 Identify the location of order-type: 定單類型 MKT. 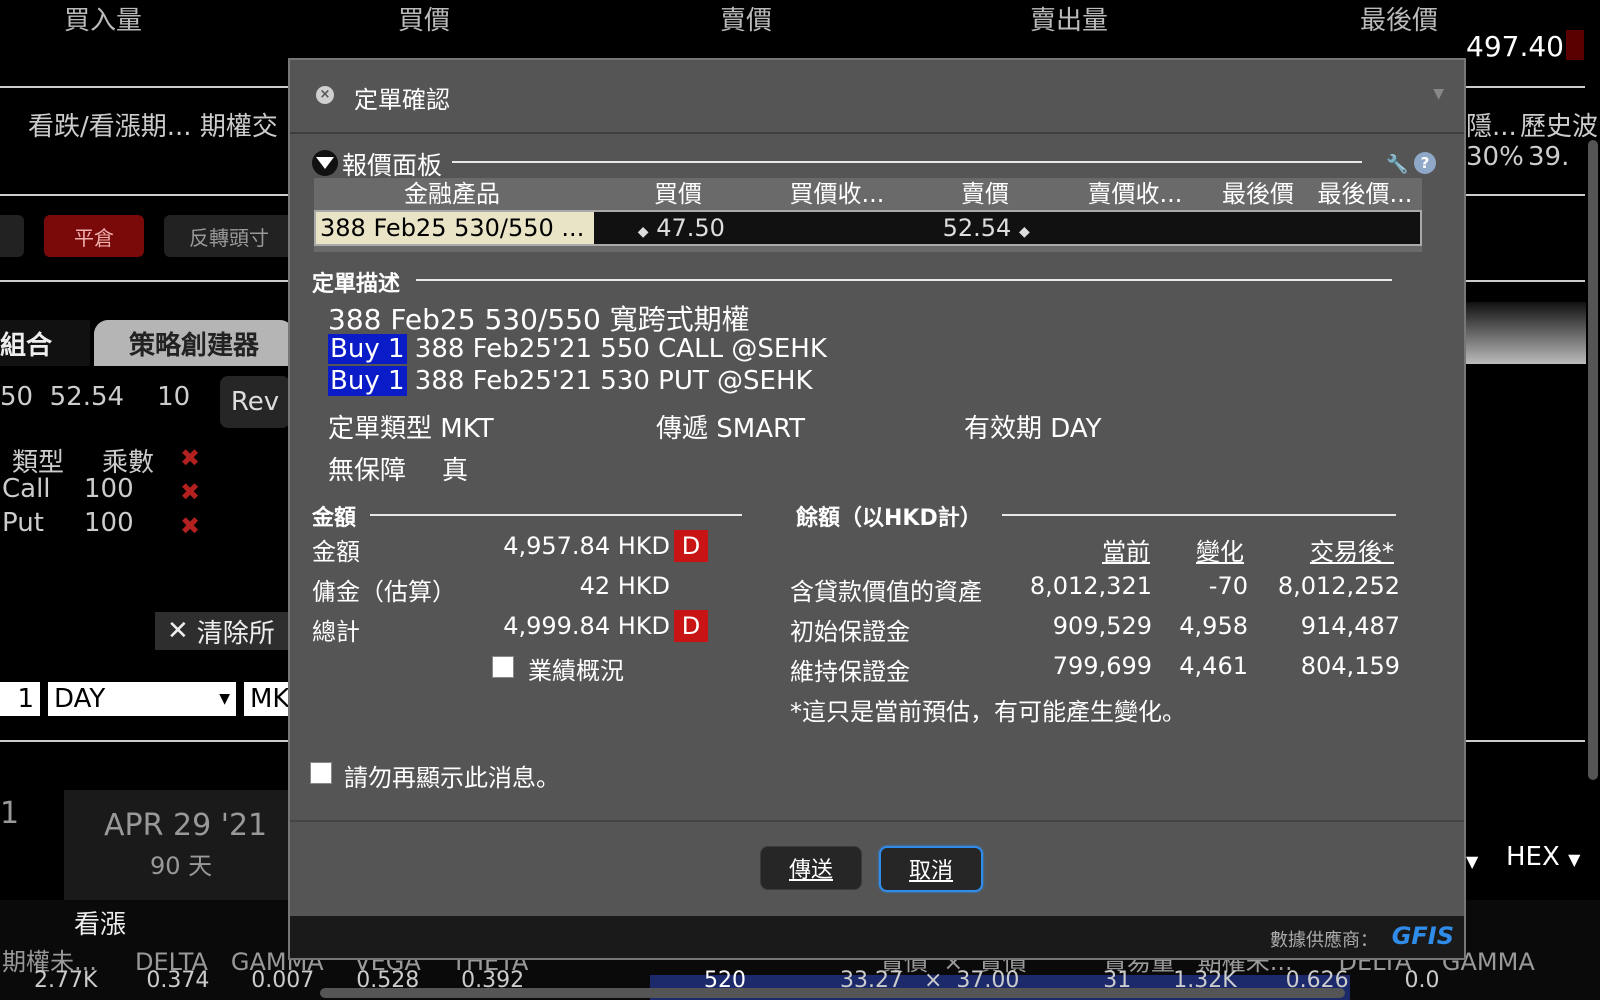
(411, 429).